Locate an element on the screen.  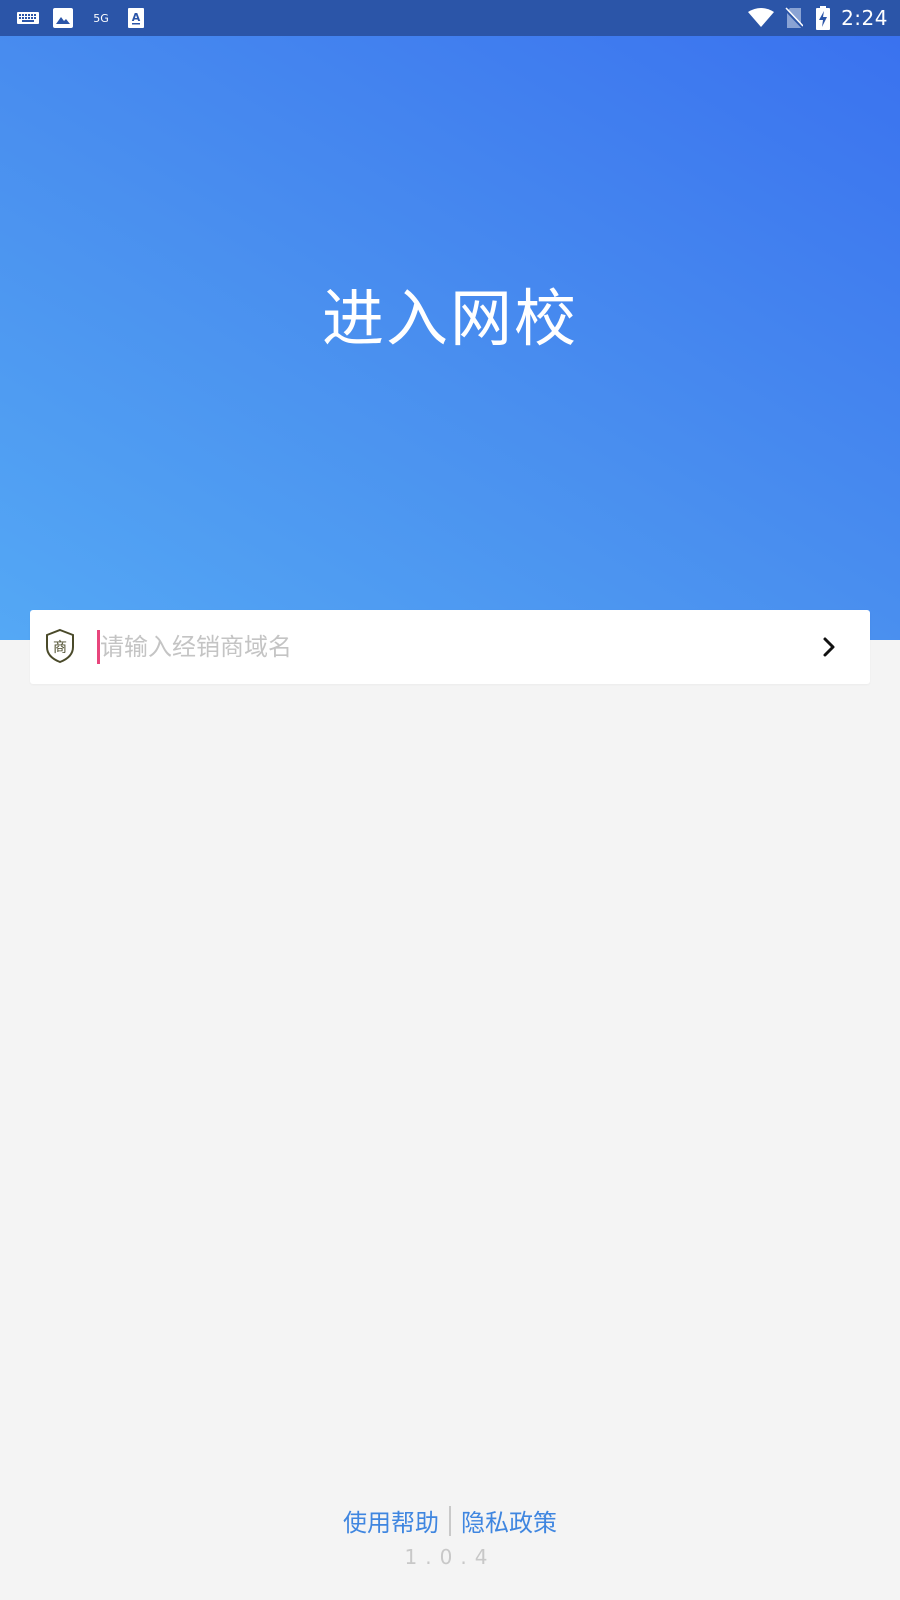
footer-divider is located at coordinates (450, 1520).